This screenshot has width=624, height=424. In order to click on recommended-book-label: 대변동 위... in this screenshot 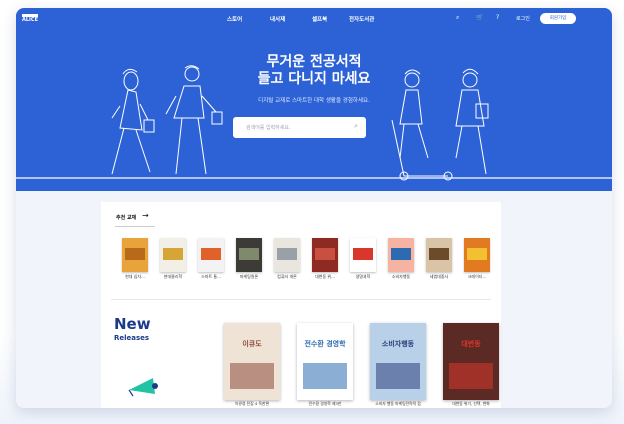, I will do `click(325, 277)`.